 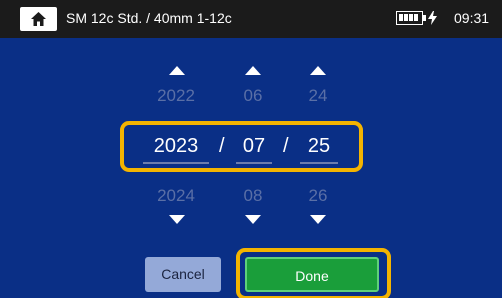 What do you see at coordinates (417, 18) in the screenshot?
I see `battery-charging-icon` at bounding box center [417, 18].